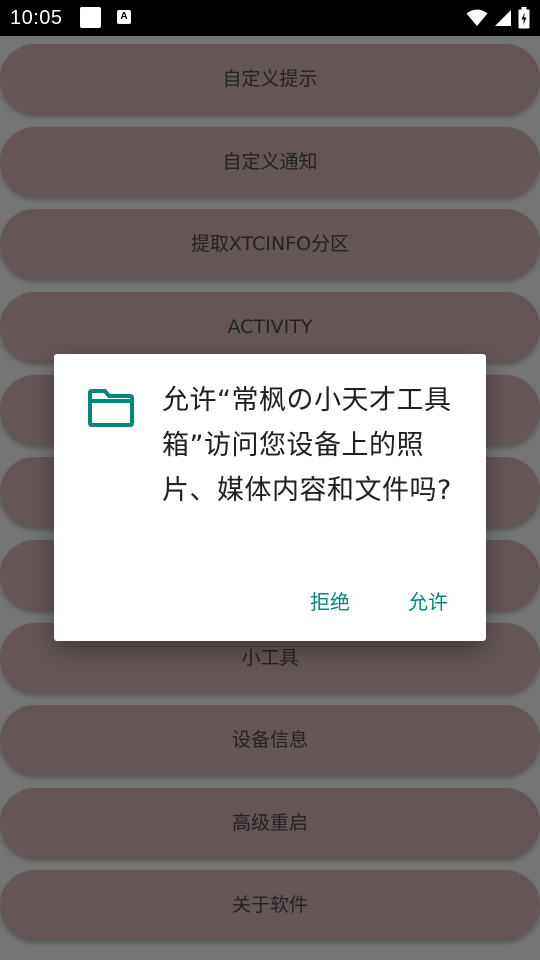 The image size is (540, 960). Describe the element at coordinates (428, 600) in the screenshot. I see `allow-button: 允许` at that location.